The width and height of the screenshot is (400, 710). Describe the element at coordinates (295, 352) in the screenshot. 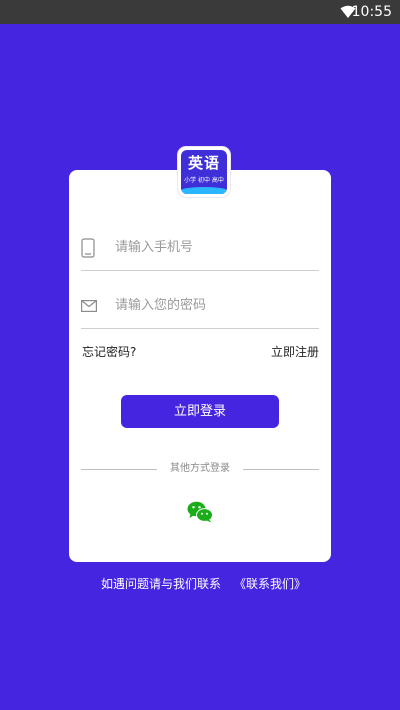

I see `register-link: 立即注册` at that location.